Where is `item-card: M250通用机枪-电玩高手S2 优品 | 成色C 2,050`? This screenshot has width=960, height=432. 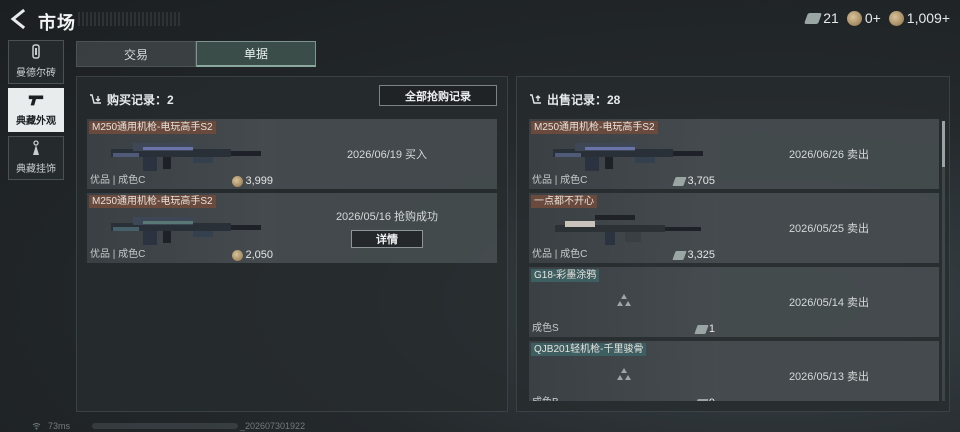
item-card: M250通用机枪-电玩高手S2 优品 | 成色C 2,050 is located at coordinates (182, 228).